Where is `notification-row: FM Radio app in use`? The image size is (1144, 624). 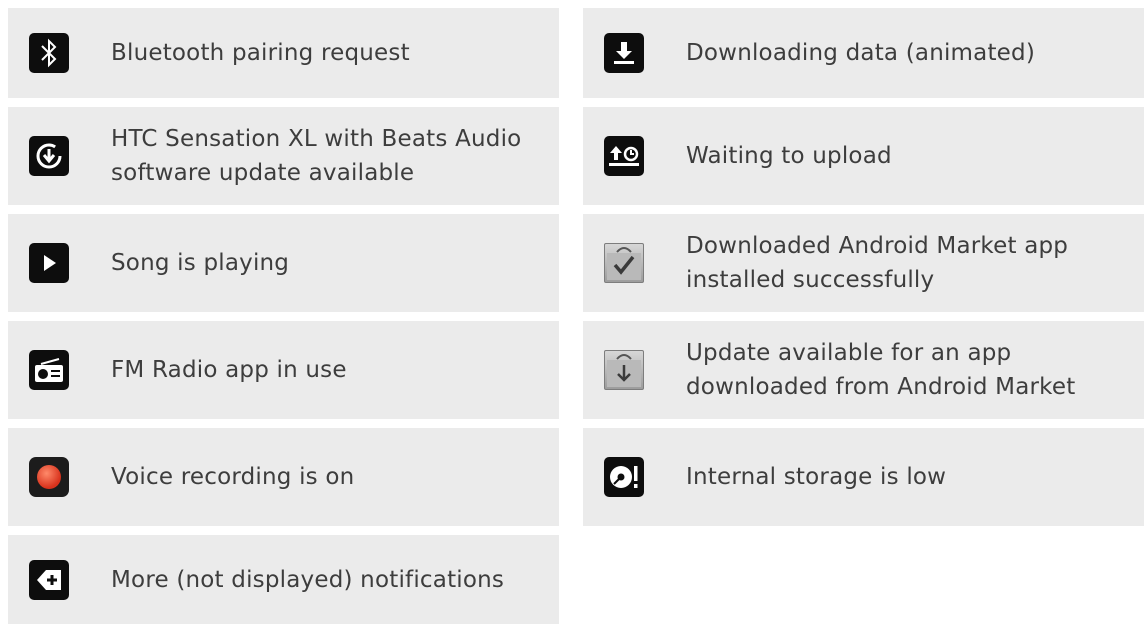 notification-row: FM Radio app in use is located at coordinates (283, 370).